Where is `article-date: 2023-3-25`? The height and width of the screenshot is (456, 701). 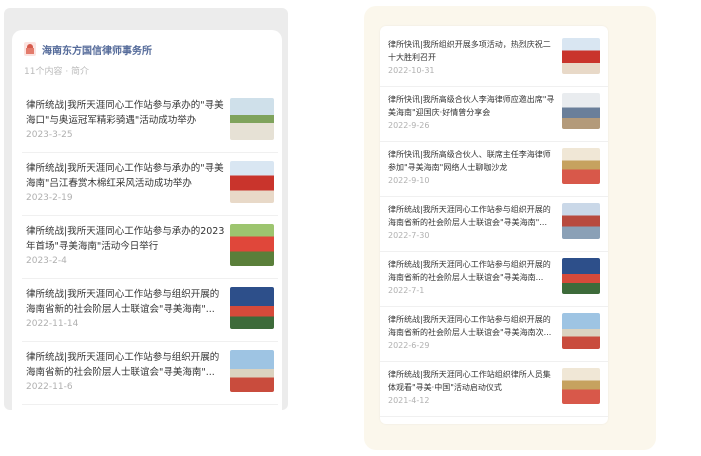
article-date: 2023-3-25 is located at coordinates (49, 135).